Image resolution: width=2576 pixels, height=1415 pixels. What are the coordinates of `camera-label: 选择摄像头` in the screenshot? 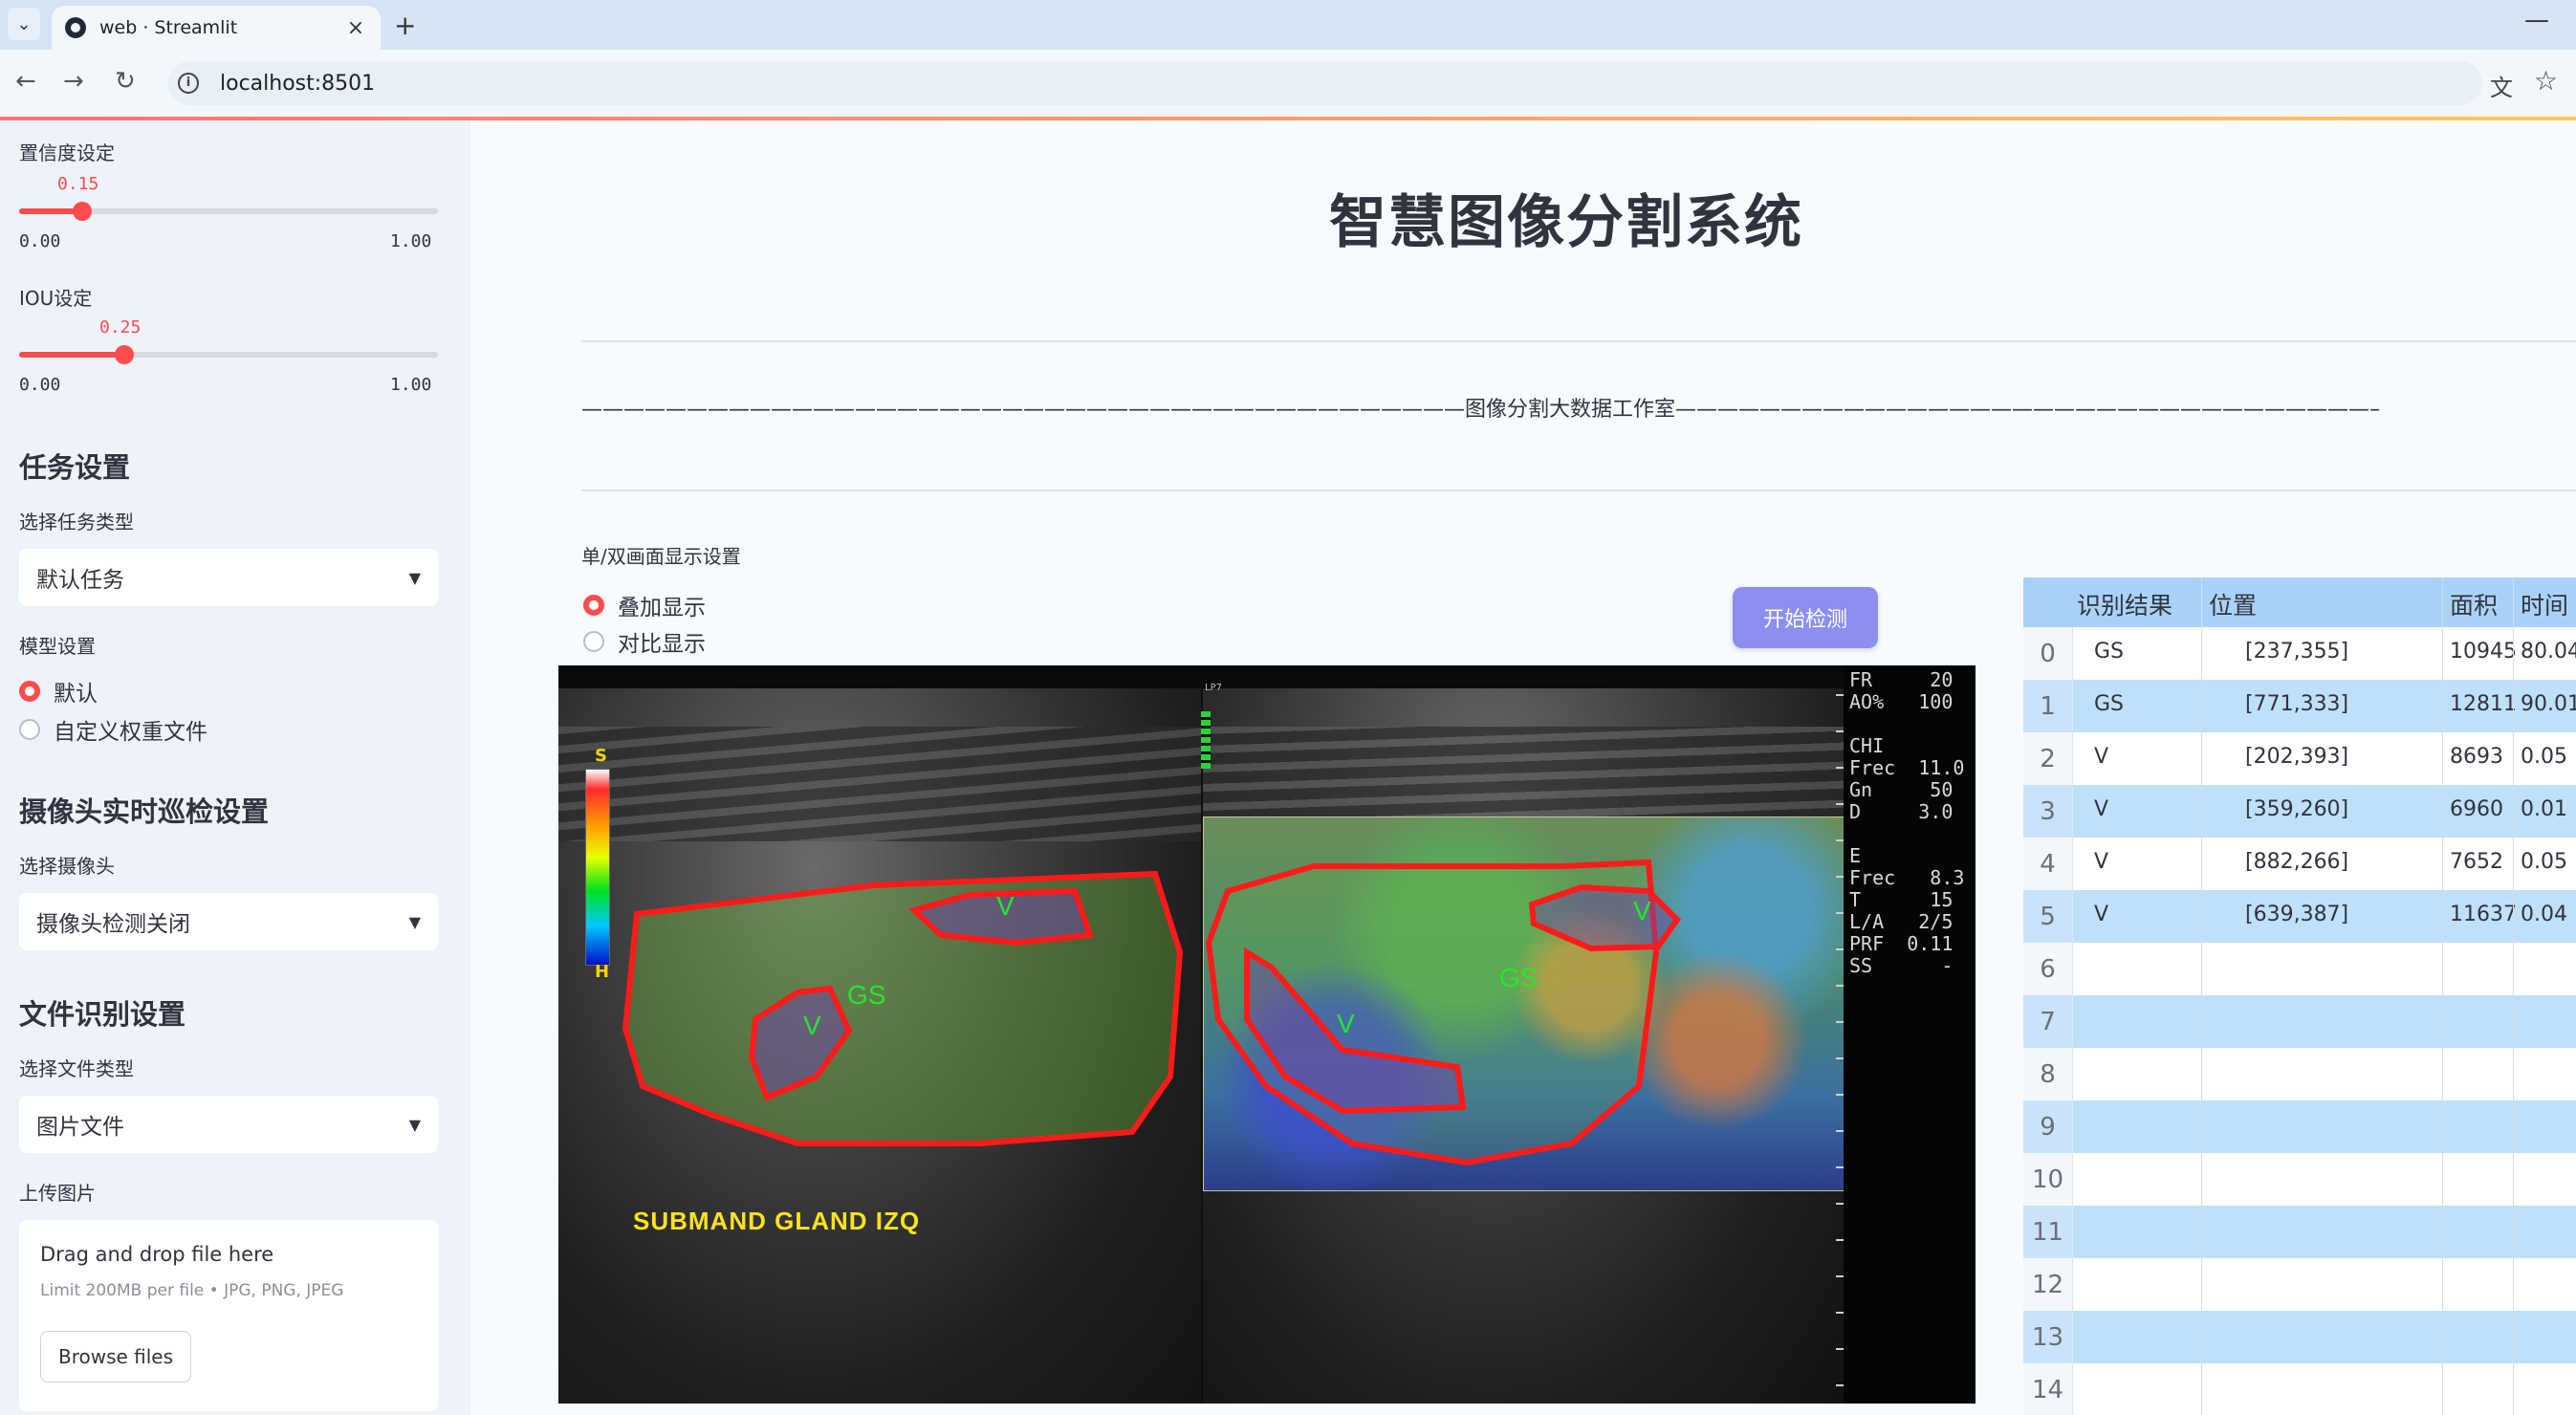 It's located at (67, 866).